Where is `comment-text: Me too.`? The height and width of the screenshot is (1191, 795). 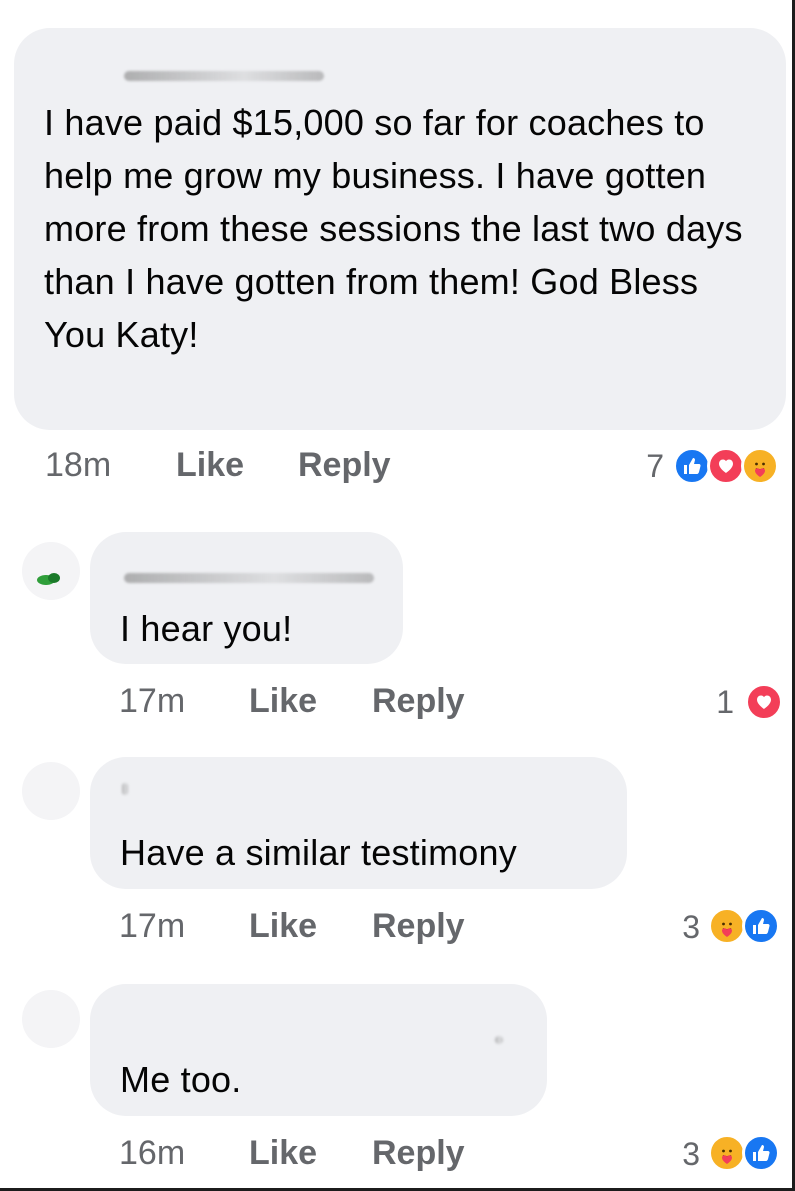
comment-text: Me too. is located at coordinates (181, 1079).